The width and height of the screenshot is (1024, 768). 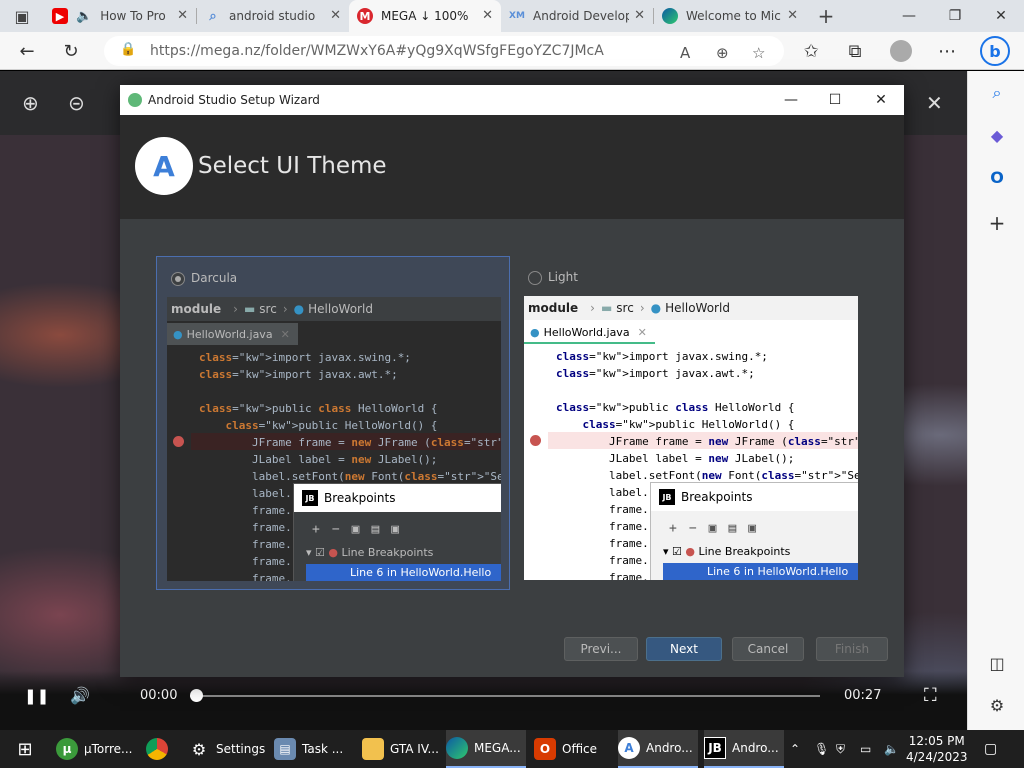 What do you see at coordinates (574, 749) in the screenshot?
I see `taskbar-office: O Office` at bounding box center [574, 749].